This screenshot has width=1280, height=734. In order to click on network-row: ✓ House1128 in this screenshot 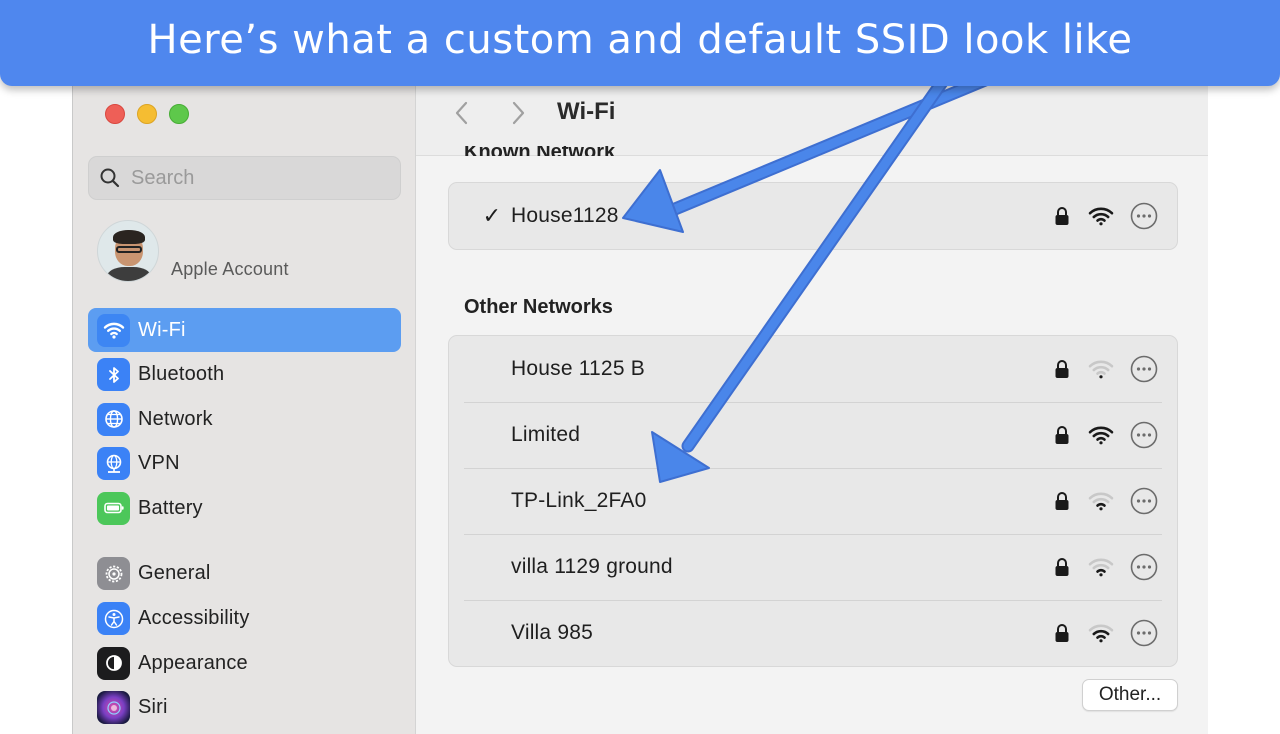, I will do `click(813, 216)`.